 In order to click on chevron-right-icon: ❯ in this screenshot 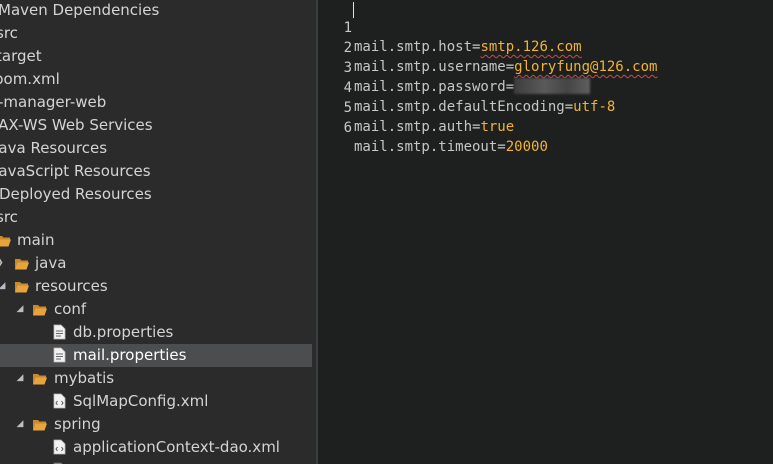, I will do `click(2, 263)`.